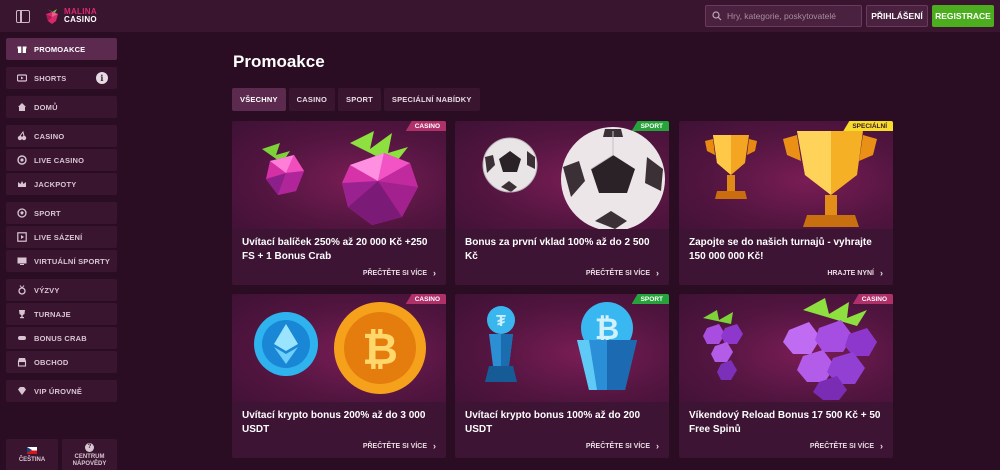  I want to click on promo-art-trophies, so click(786, 175).